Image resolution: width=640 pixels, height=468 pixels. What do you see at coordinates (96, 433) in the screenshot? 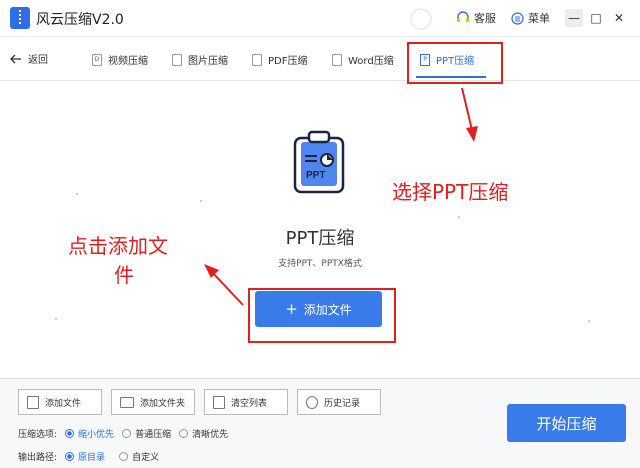
I see `option-smaller-first: 缩小优先` at bounding box center [96, 433].